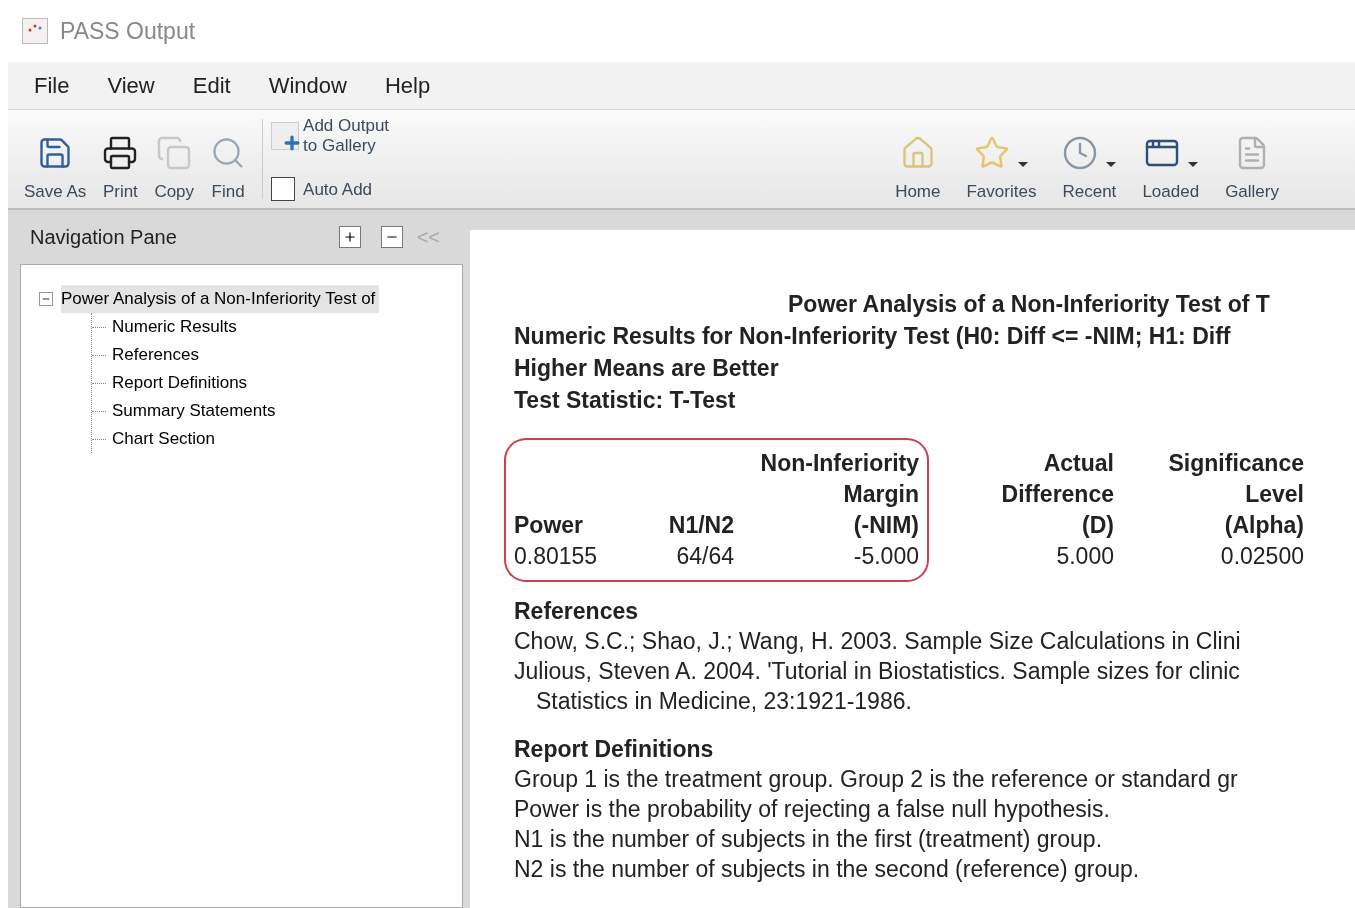  What do you see at coordinates (876, 779) in the screenshot?
I see `report-text: Group 1 is the treatment group. Group 2 is the reference or standard gr` at bounding box center [876, 779].